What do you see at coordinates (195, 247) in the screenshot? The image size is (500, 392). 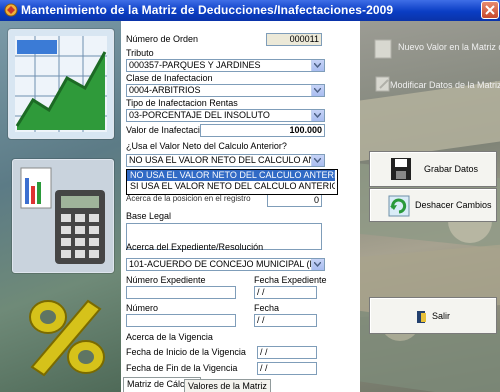 I see `acerca-expediente-label: Acerca del Expediente/Resolución` at bounding box center [195, 247].